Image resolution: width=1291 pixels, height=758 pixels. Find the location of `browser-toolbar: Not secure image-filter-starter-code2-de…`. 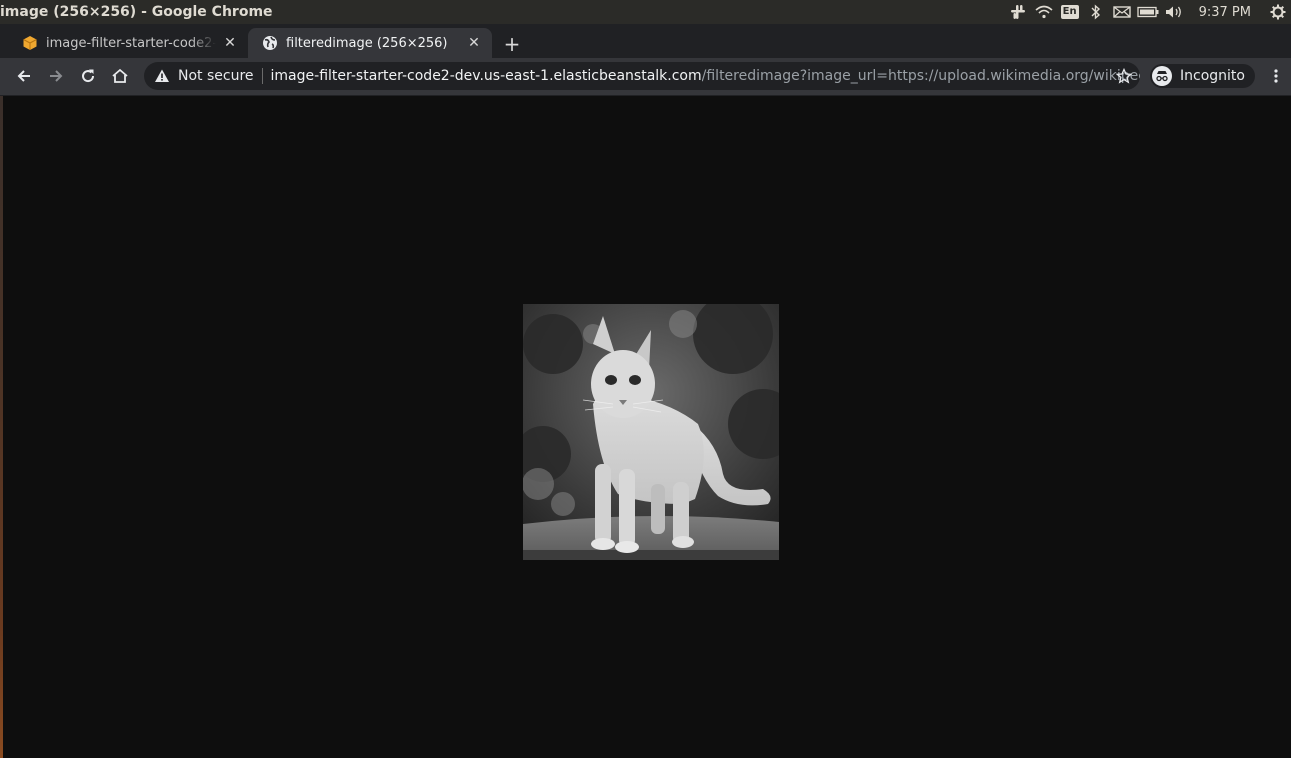

browser-toolbar: Not secure image-filter-starter-code2-de… is located at coordinates (645, 77).